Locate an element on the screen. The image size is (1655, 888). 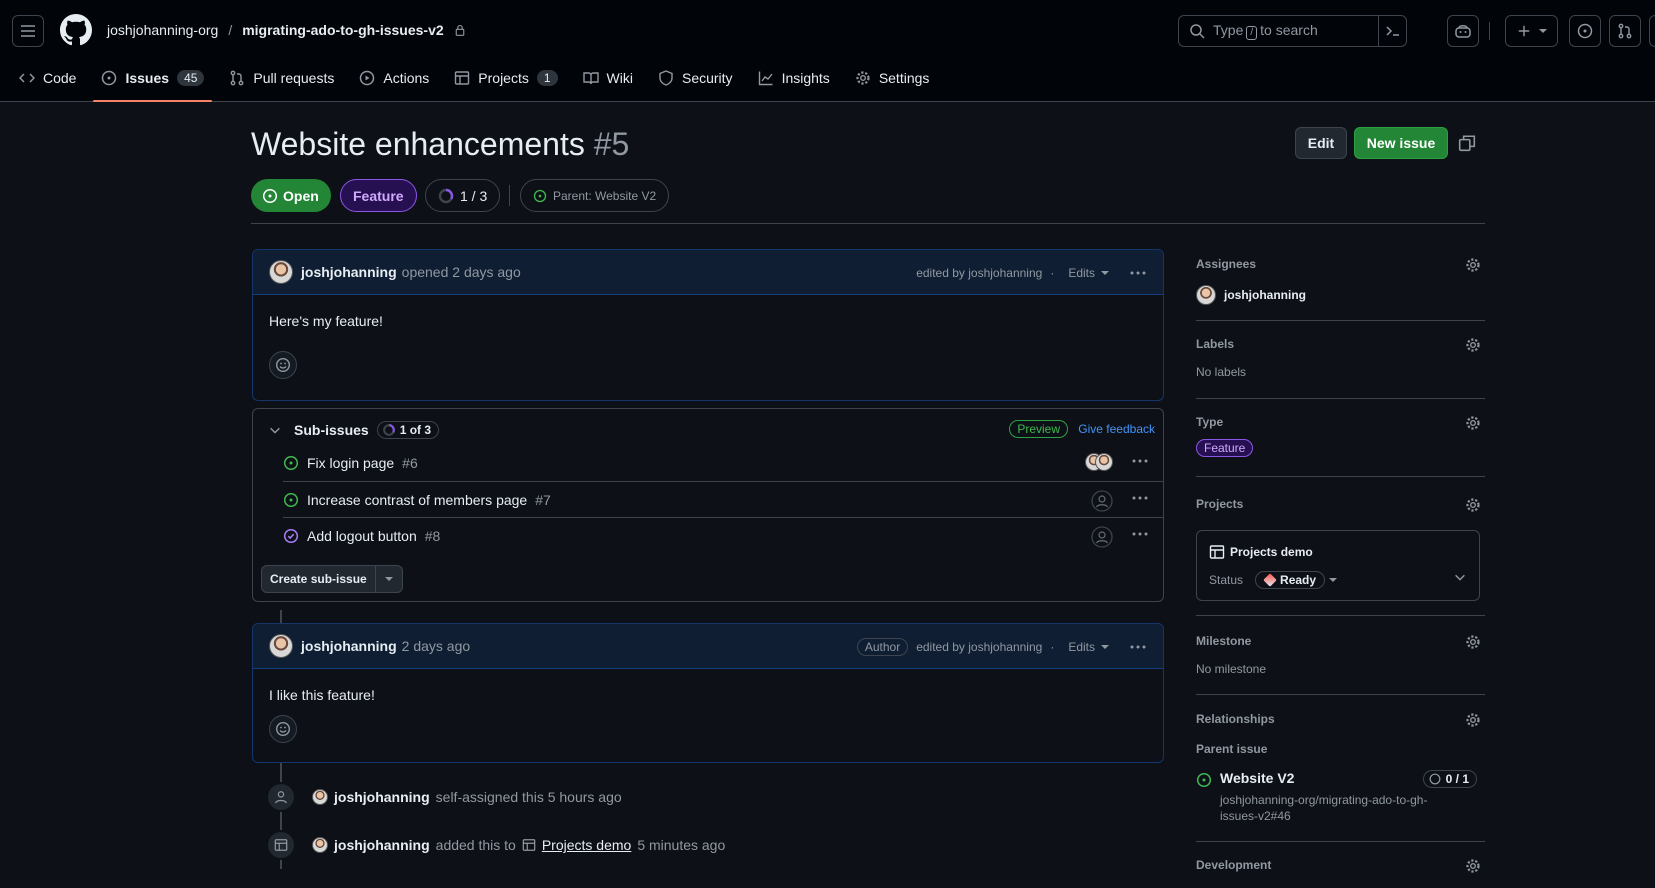
milestone-settings-button is located at coordinates (1473, 642).